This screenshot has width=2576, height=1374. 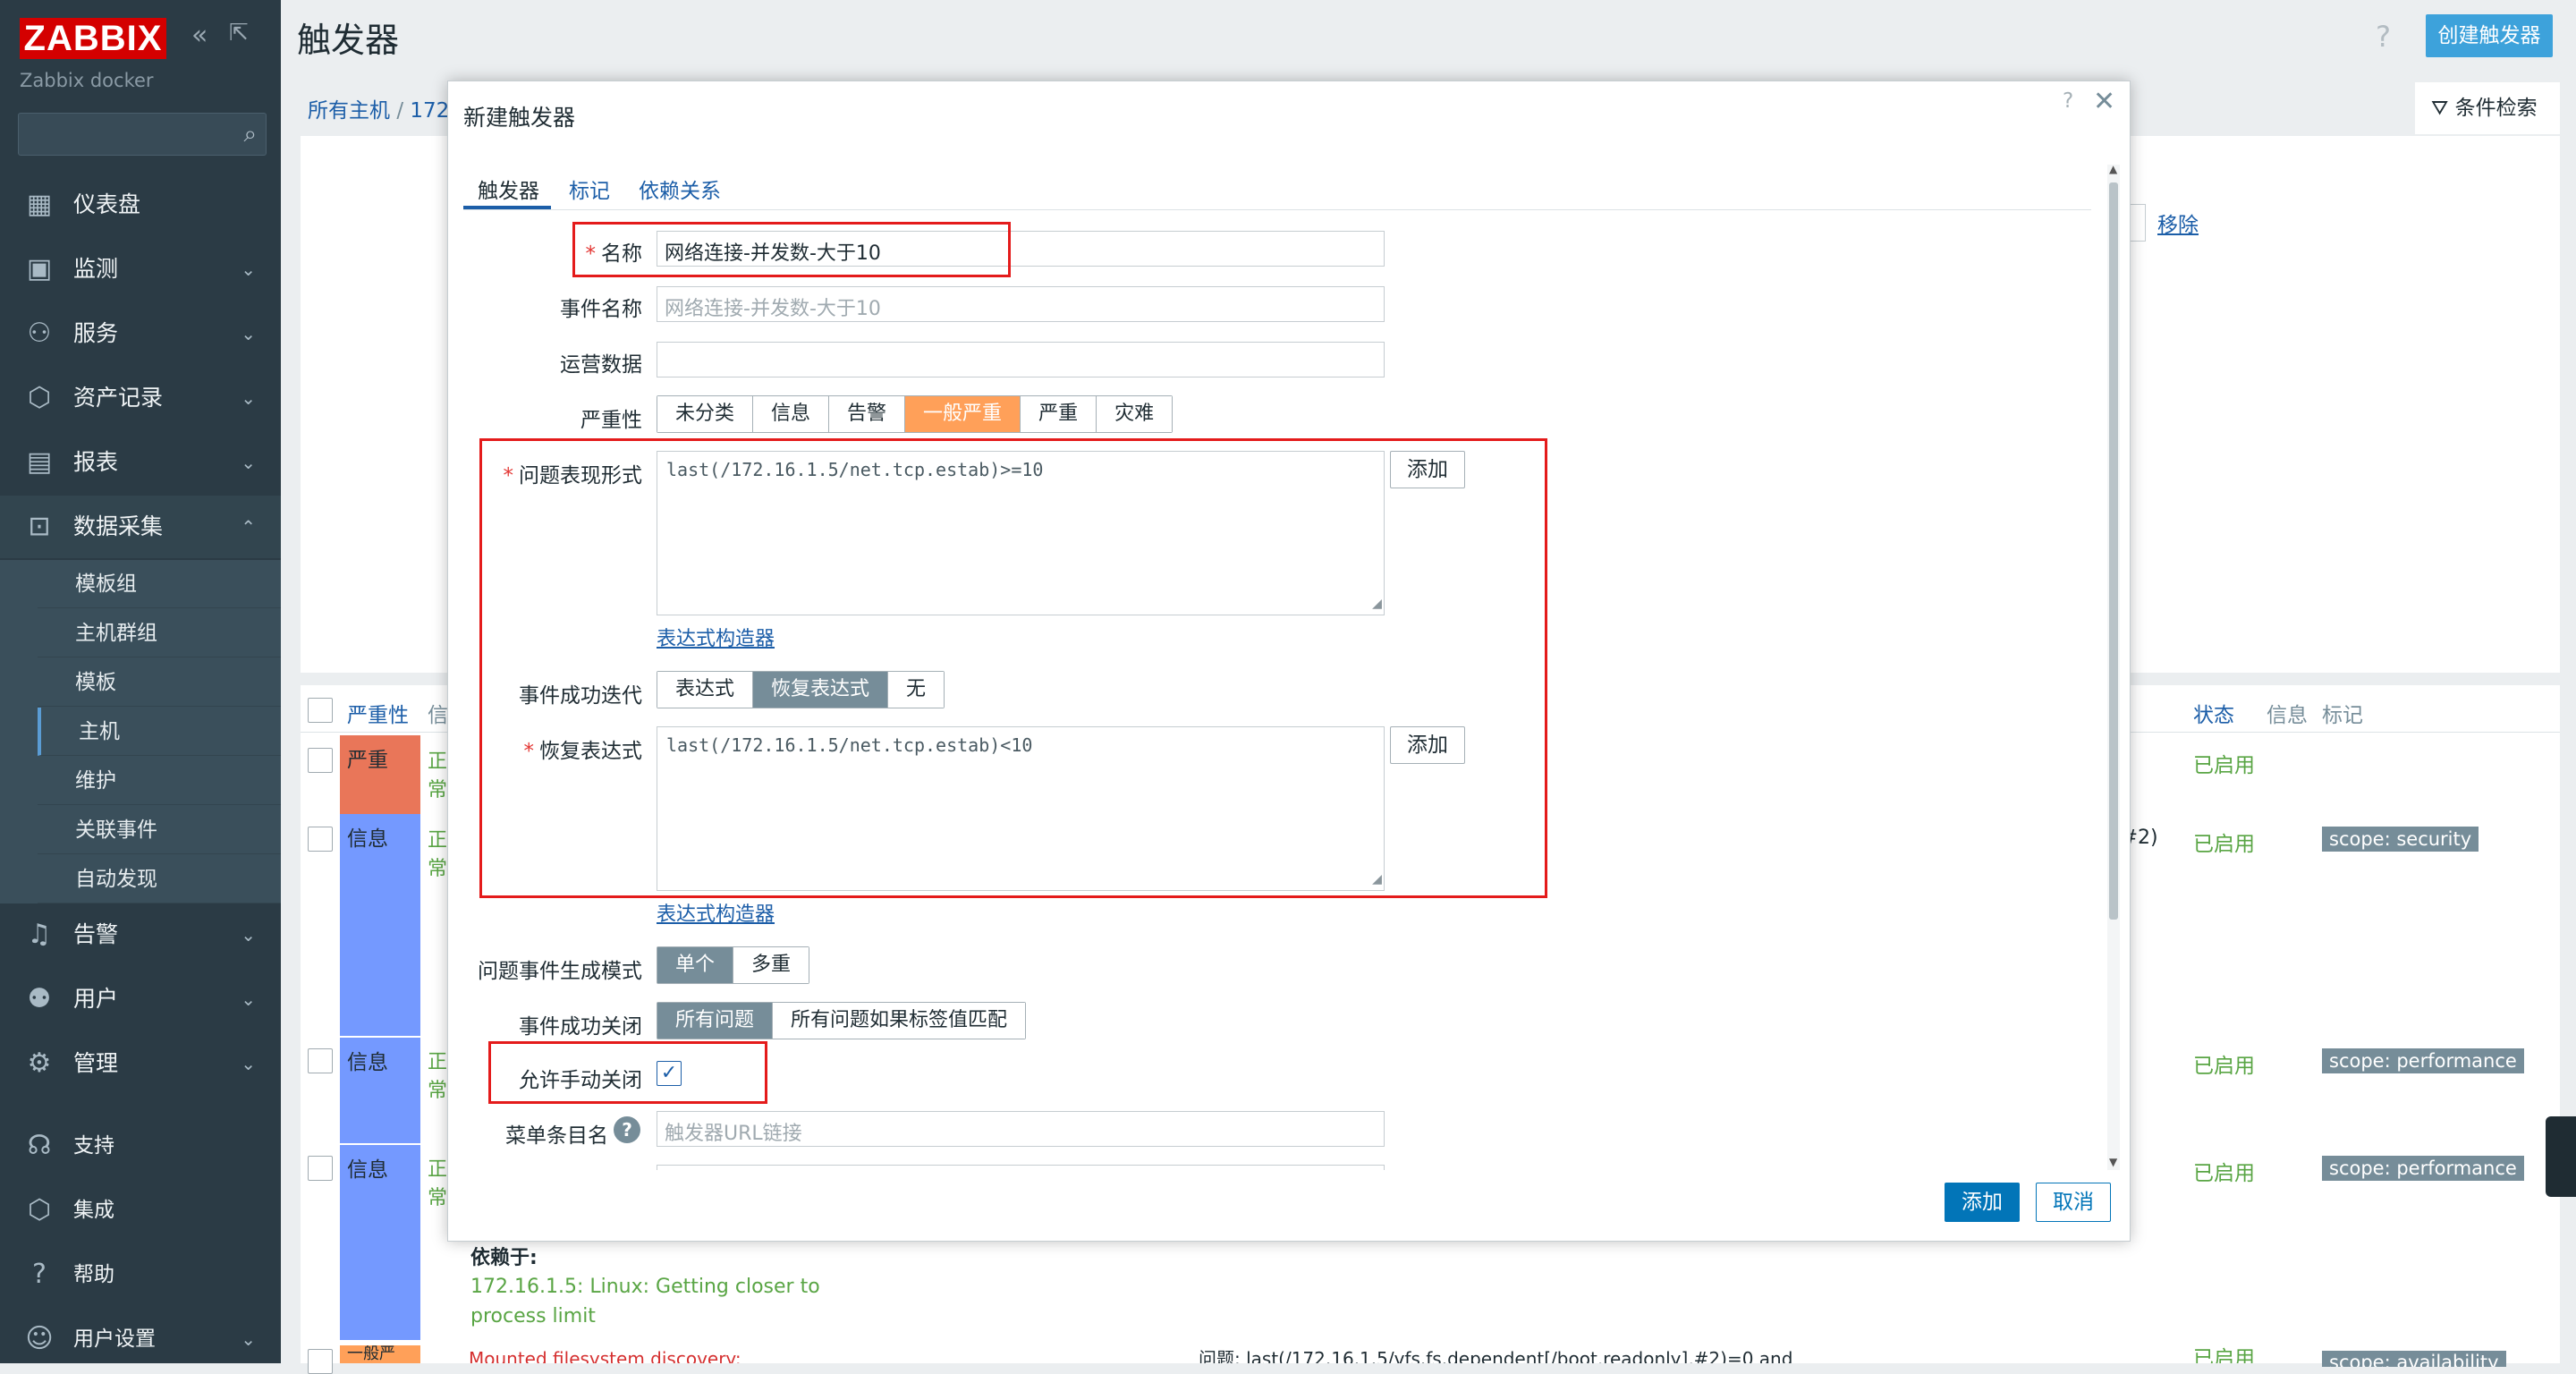 I want to click on column-info: 信息, so click(x=2287, y=715).